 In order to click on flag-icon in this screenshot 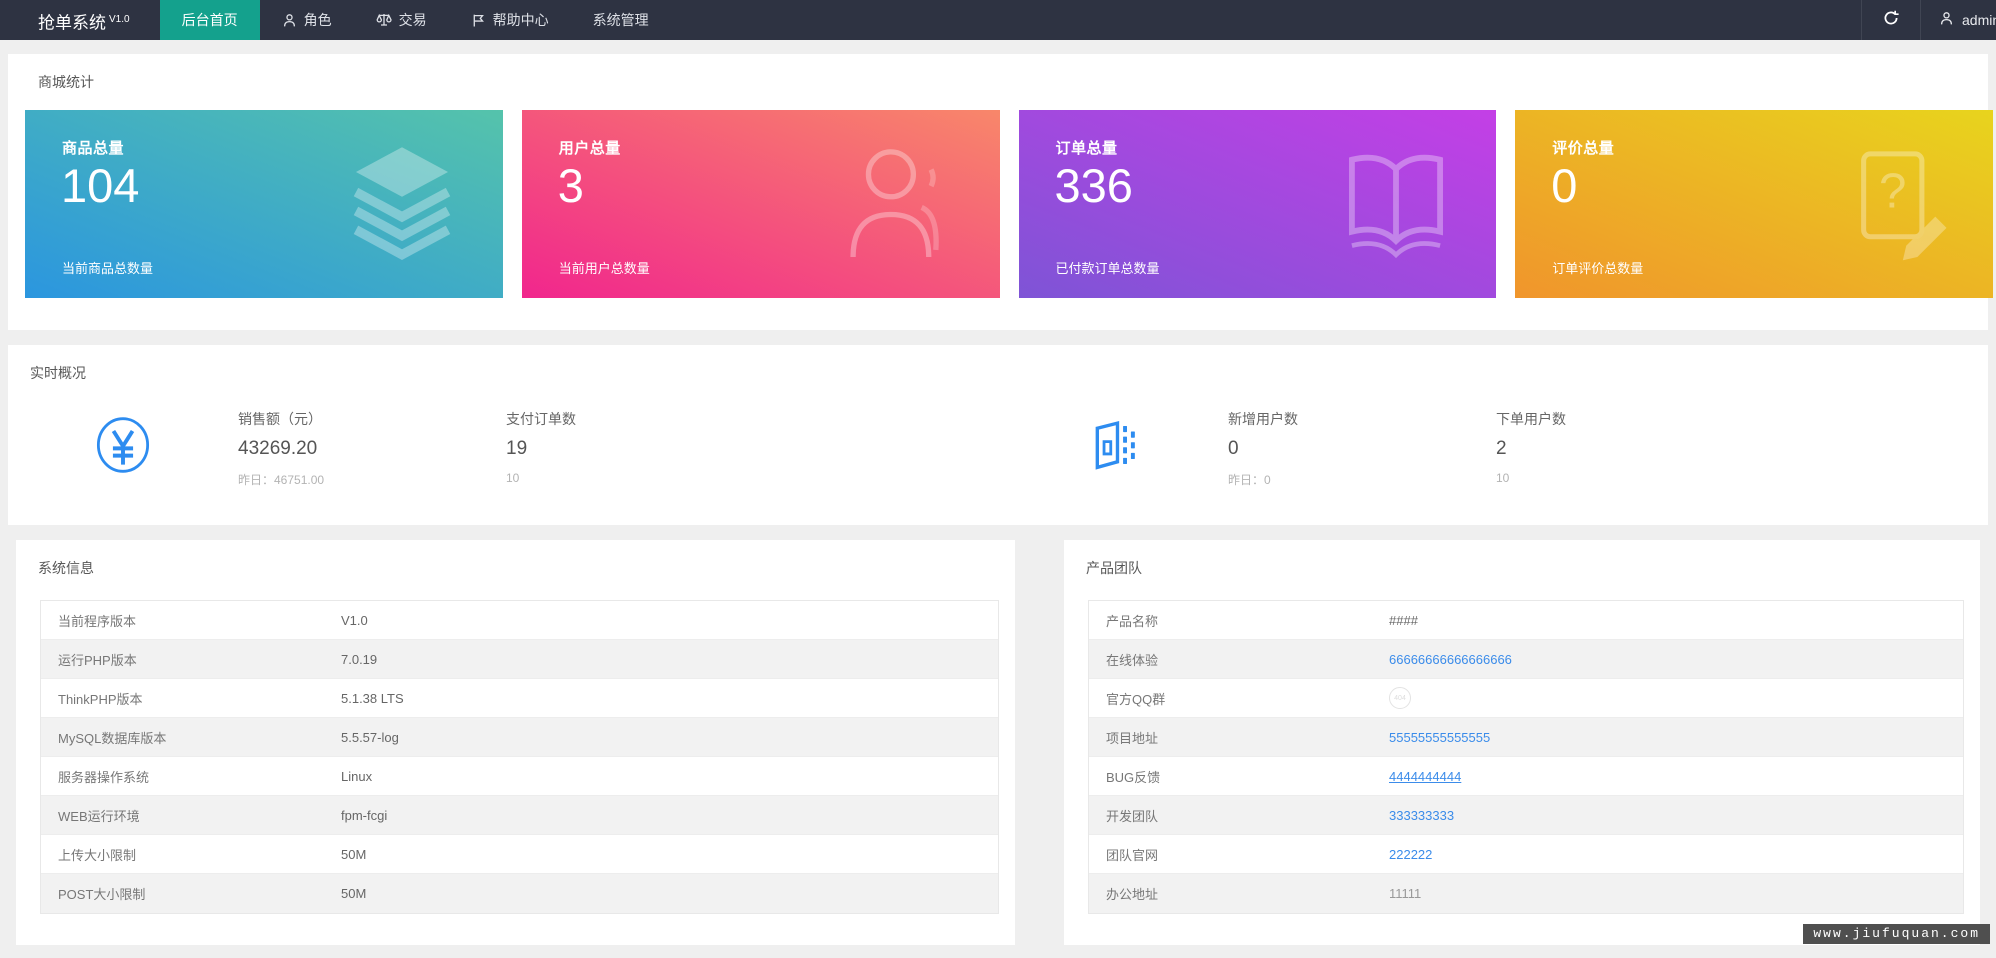, I will do `click(478, 20)`.